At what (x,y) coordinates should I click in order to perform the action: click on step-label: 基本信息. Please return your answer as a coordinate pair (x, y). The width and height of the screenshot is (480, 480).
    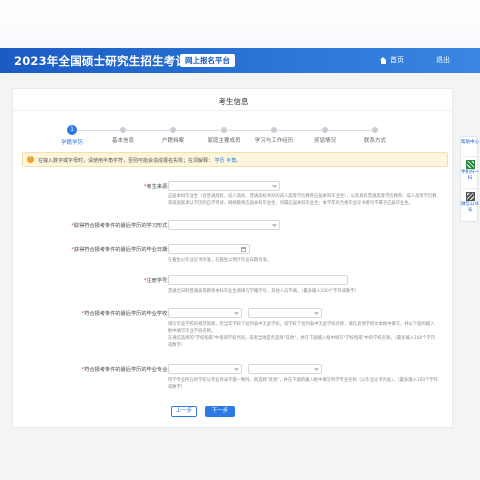
    Looking at the image, I should click on (122, 141).